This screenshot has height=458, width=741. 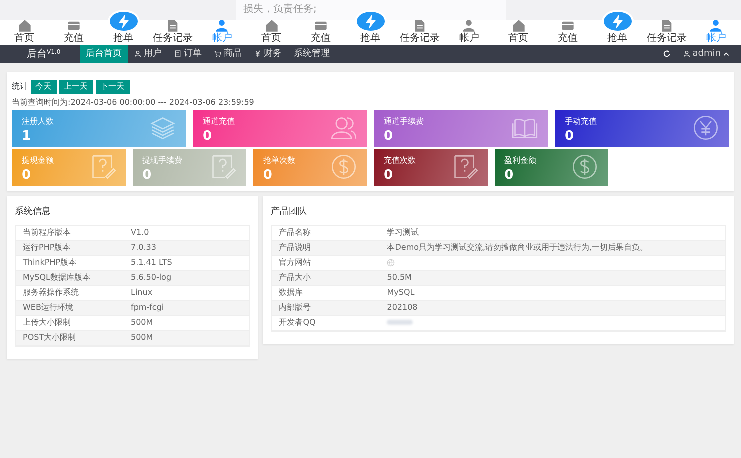 What do you see at coordinates (666, 54) in the screenshot?
I see `refresh-icon` at bounding box center [666, 54].